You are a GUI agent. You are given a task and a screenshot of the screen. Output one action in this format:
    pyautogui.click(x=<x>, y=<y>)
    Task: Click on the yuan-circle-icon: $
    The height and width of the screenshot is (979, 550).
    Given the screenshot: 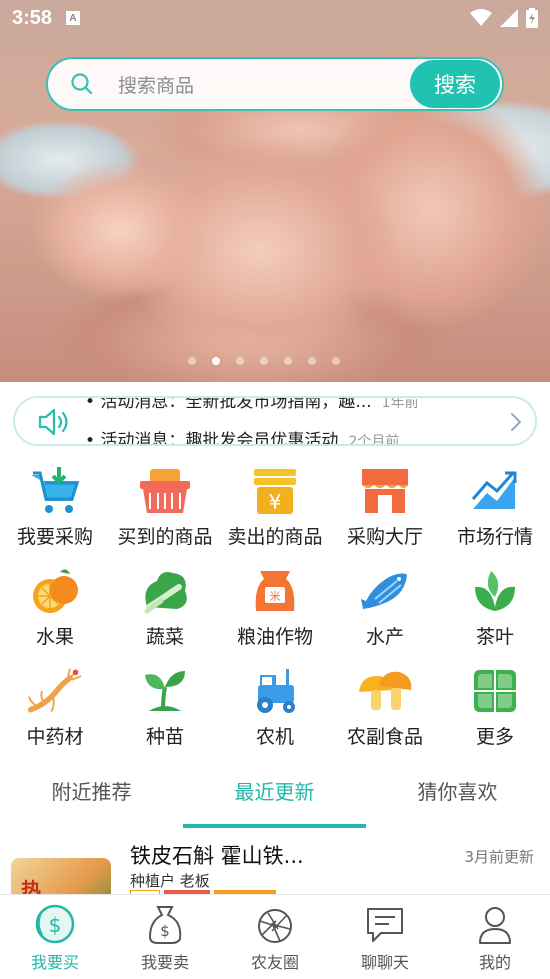 What is the action you would take?
    pyautogui.click(x=55, y=920)
    